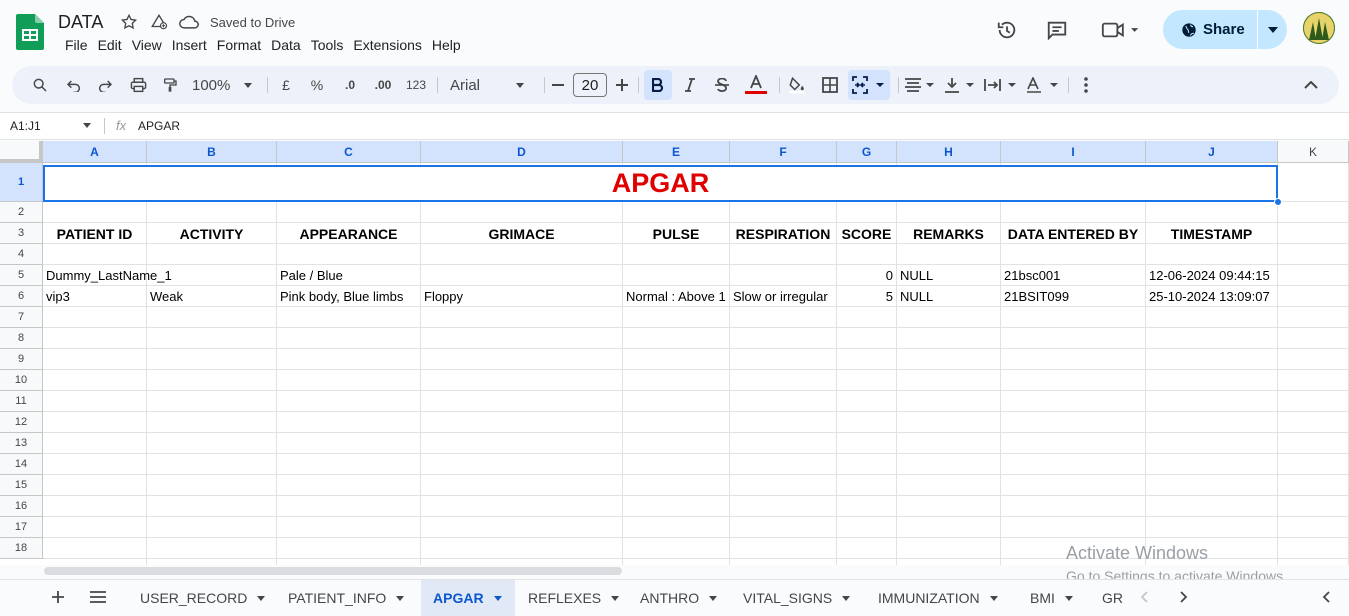 This screenshot has height=616, width=1349. What do you see at coordinates (189, 22) in the screenshot?
I see `cloud-saved-icon` at bounding box center [189, 22].